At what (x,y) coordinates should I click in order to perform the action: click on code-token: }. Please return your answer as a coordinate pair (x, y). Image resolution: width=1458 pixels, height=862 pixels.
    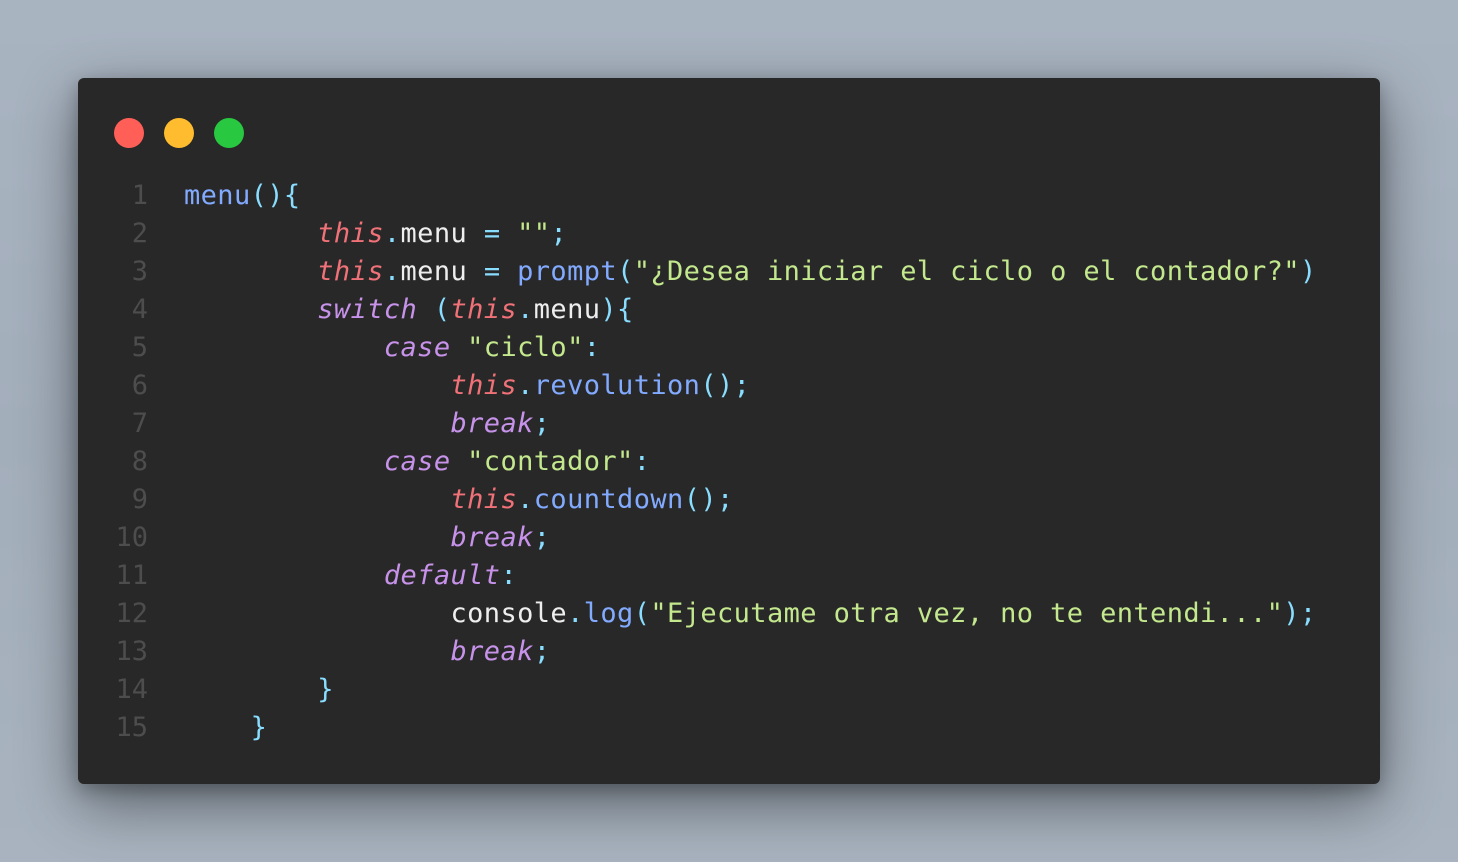
    Looking at the image, I should click on (325, 689).